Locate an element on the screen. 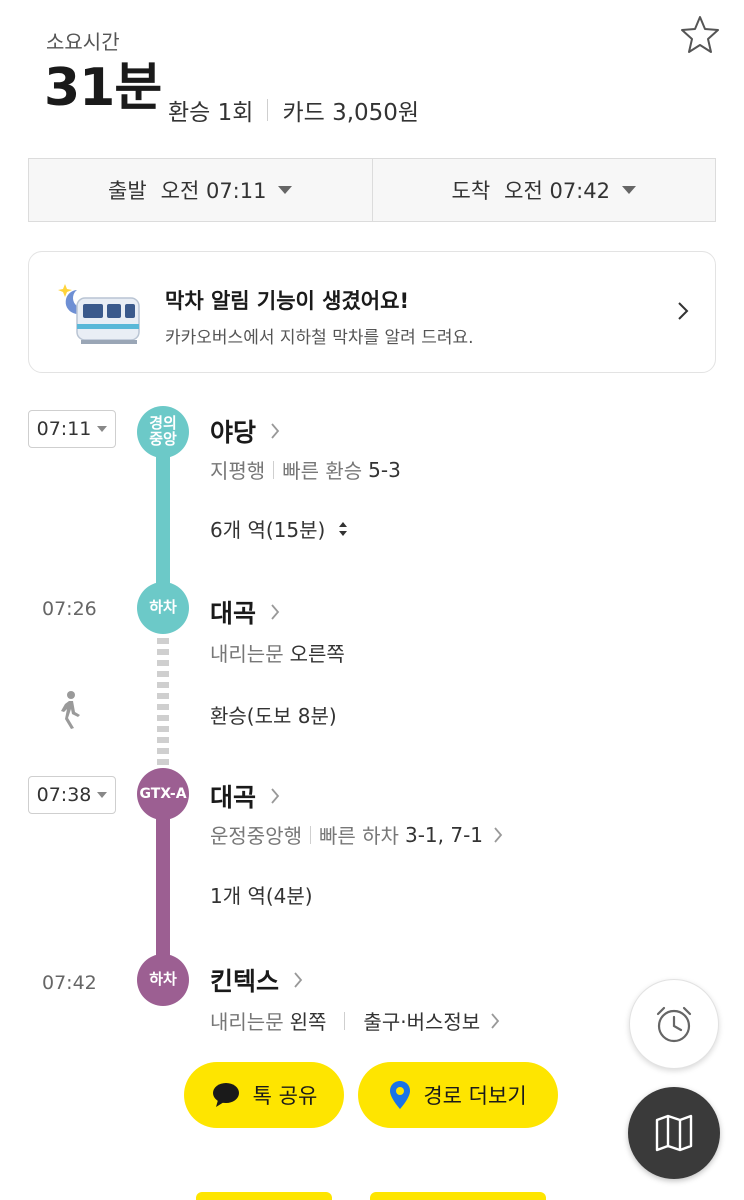  map-button is located at coordinates (674, 1133).